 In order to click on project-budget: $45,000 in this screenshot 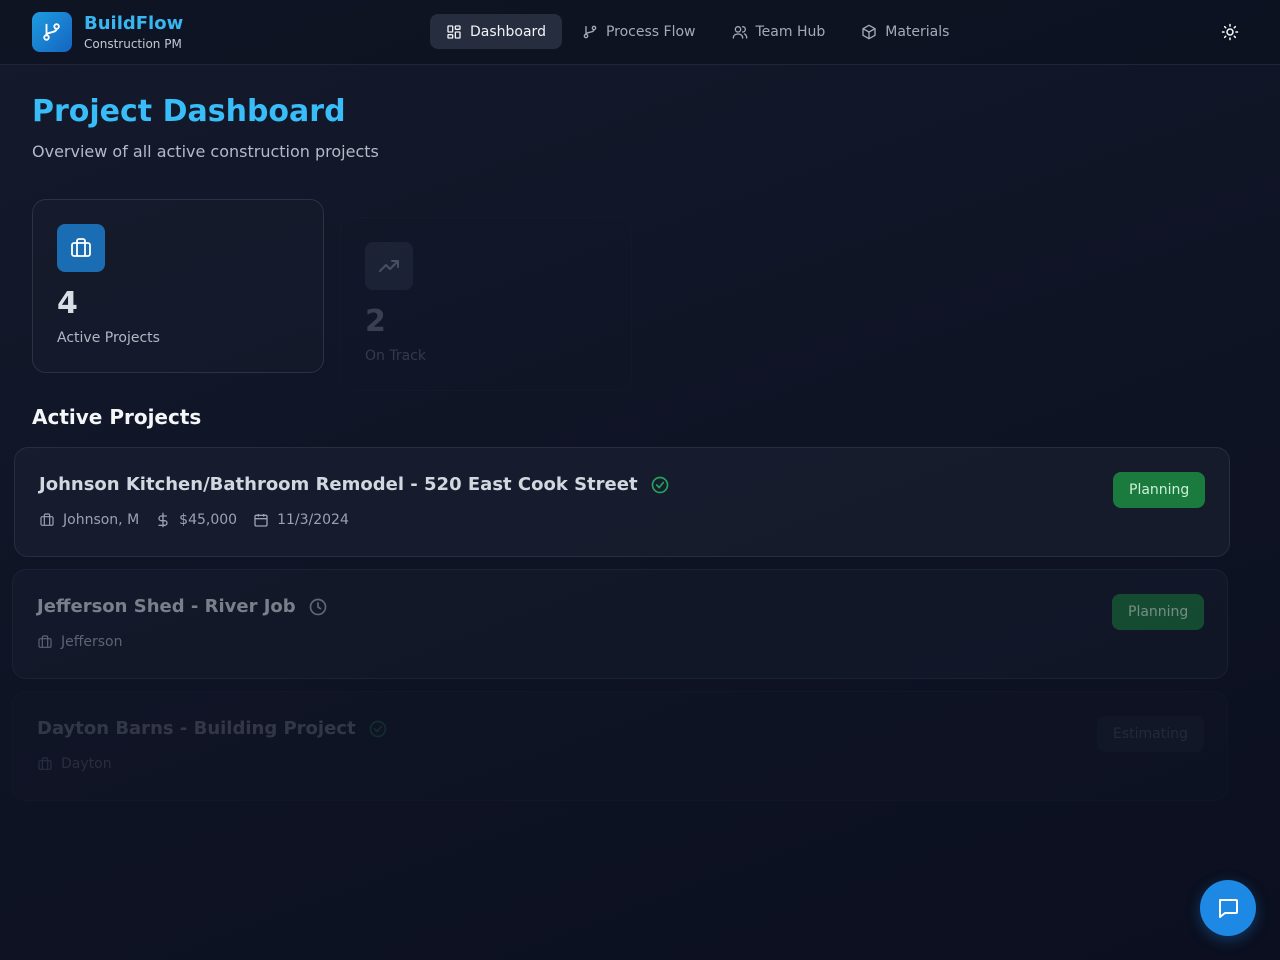, I will do `click(208, 520)`.